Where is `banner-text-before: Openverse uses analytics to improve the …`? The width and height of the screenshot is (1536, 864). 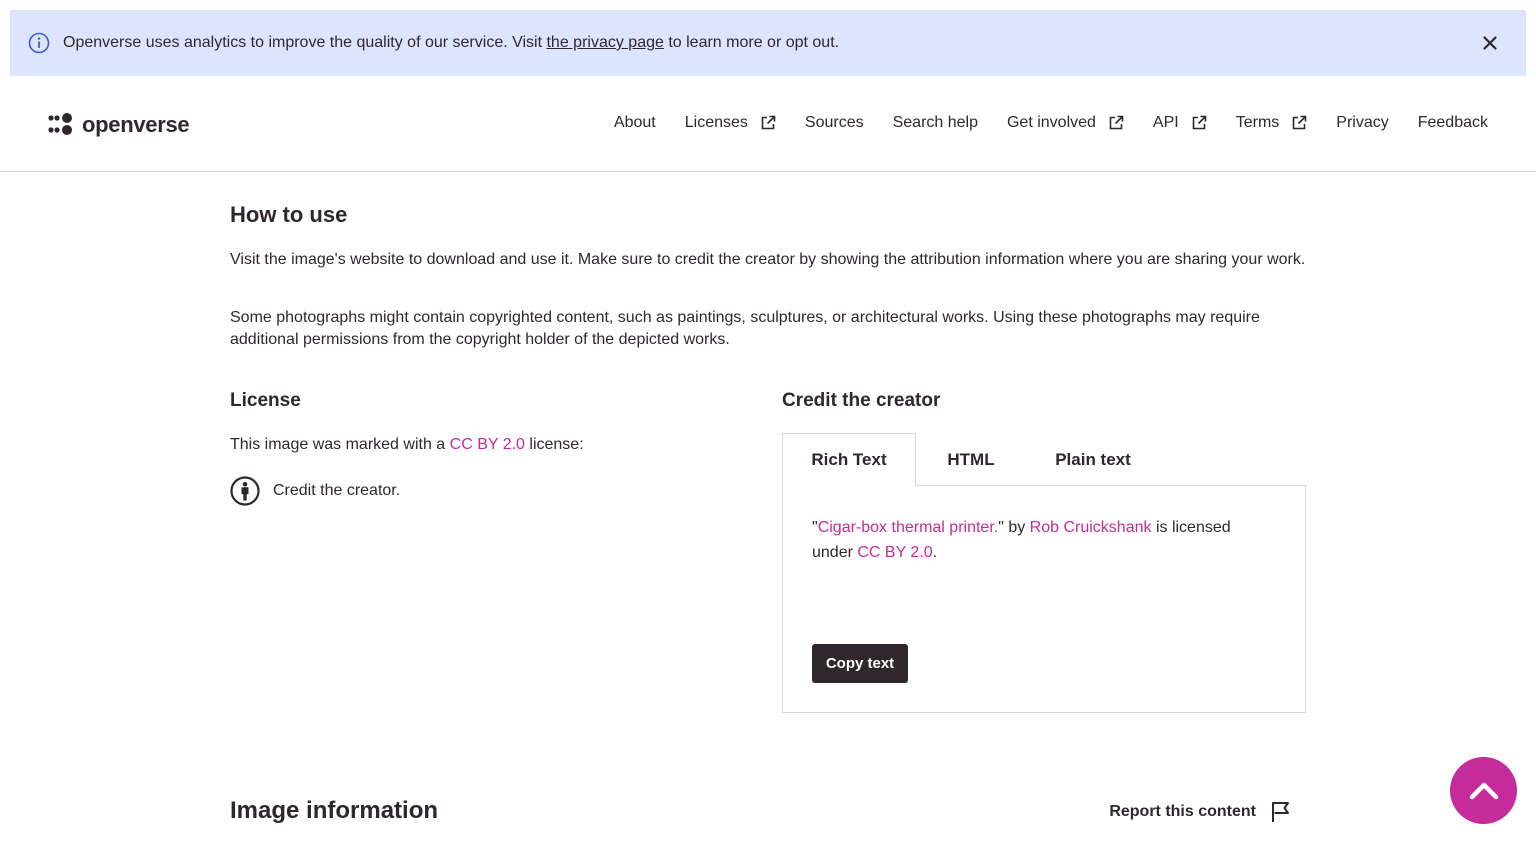
banner-text-before: Openverse uses analytics to improve the … is located at coordinates (305, 42).